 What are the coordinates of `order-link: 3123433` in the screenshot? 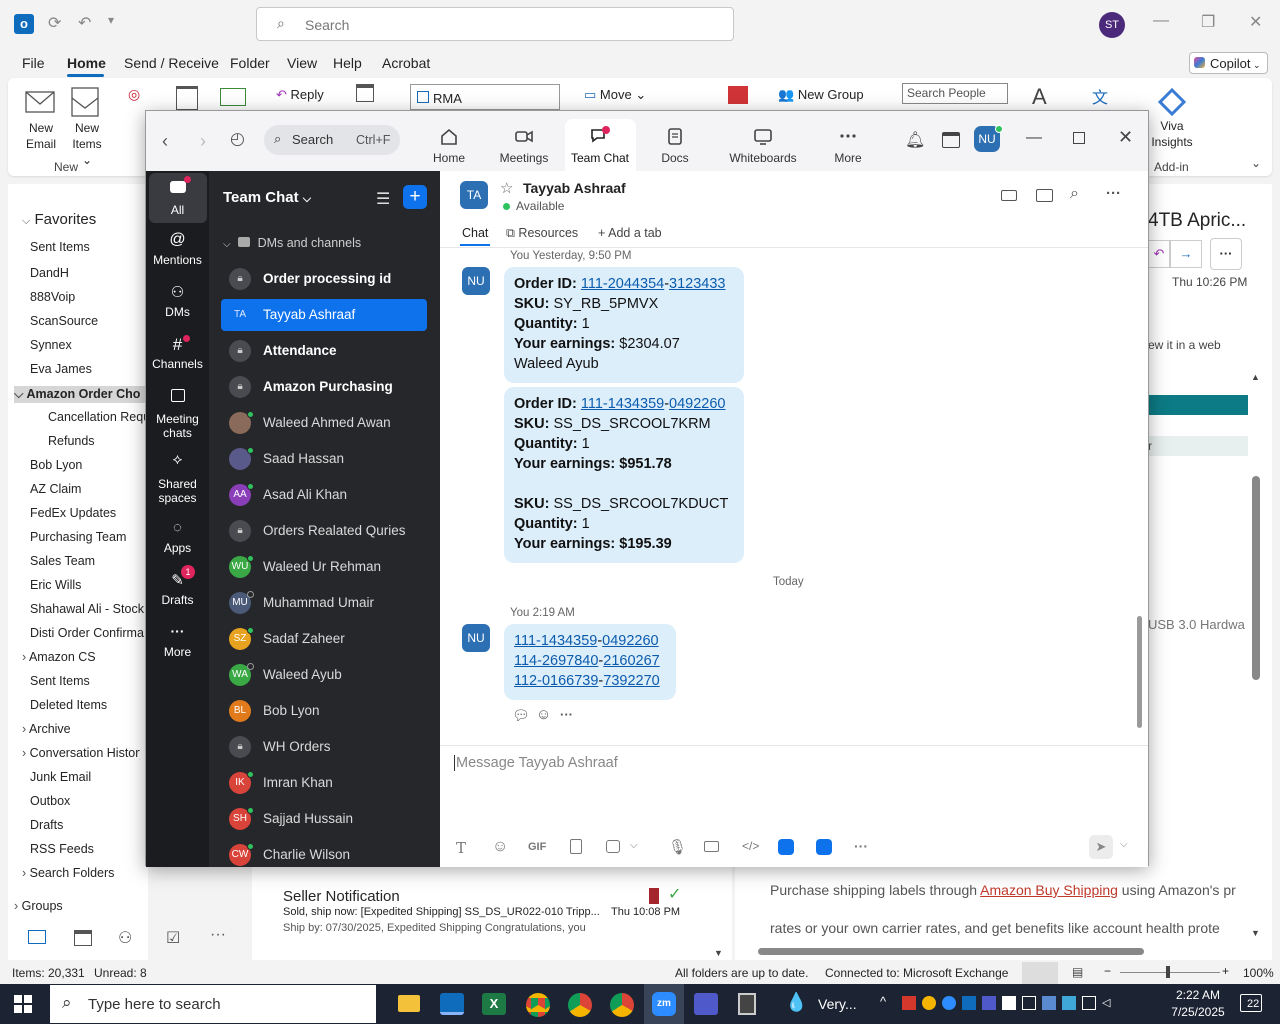 It's located at (697, 284).